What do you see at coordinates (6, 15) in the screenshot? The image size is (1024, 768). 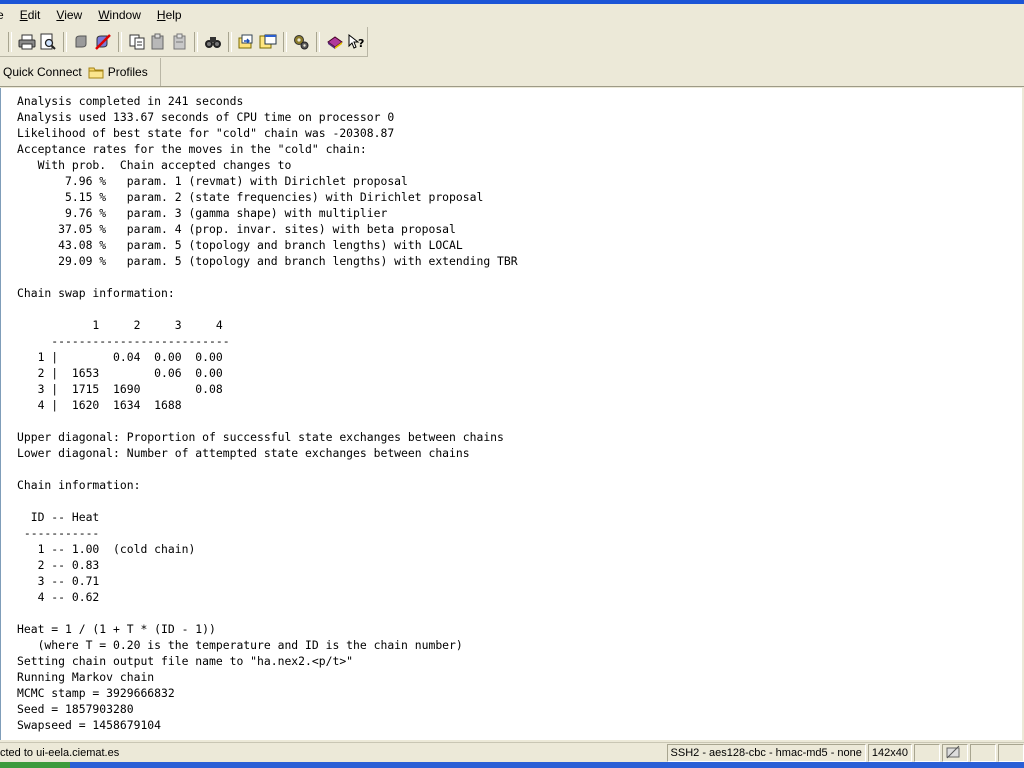 I see `menu-file: e` at bounding box center [6, 15].